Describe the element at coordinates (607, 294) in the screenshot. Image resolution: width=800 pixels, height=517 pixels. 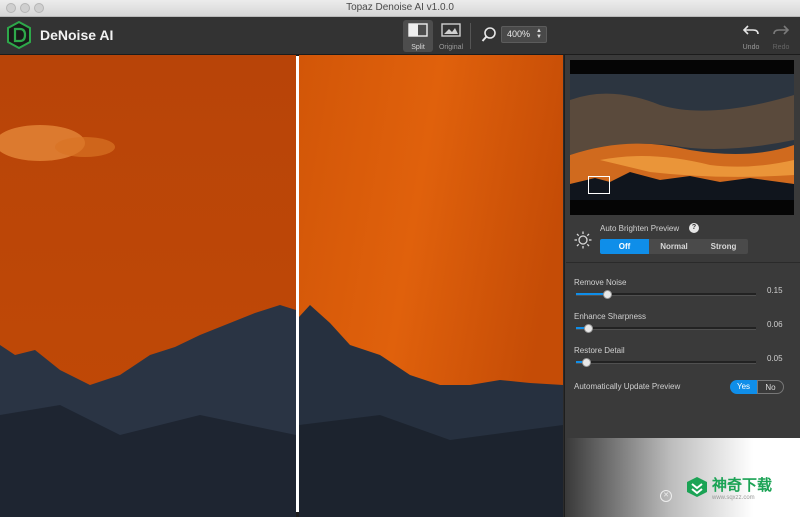
I see `remove-noise-thumb` at that location.